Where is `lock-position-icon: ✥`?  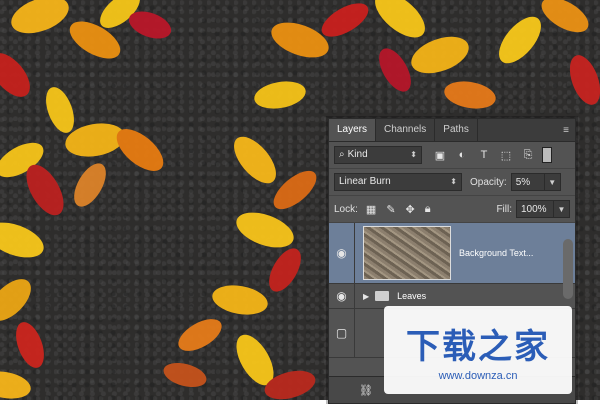 lock-position-icon: ✥ is located at coordinates (410, 209).